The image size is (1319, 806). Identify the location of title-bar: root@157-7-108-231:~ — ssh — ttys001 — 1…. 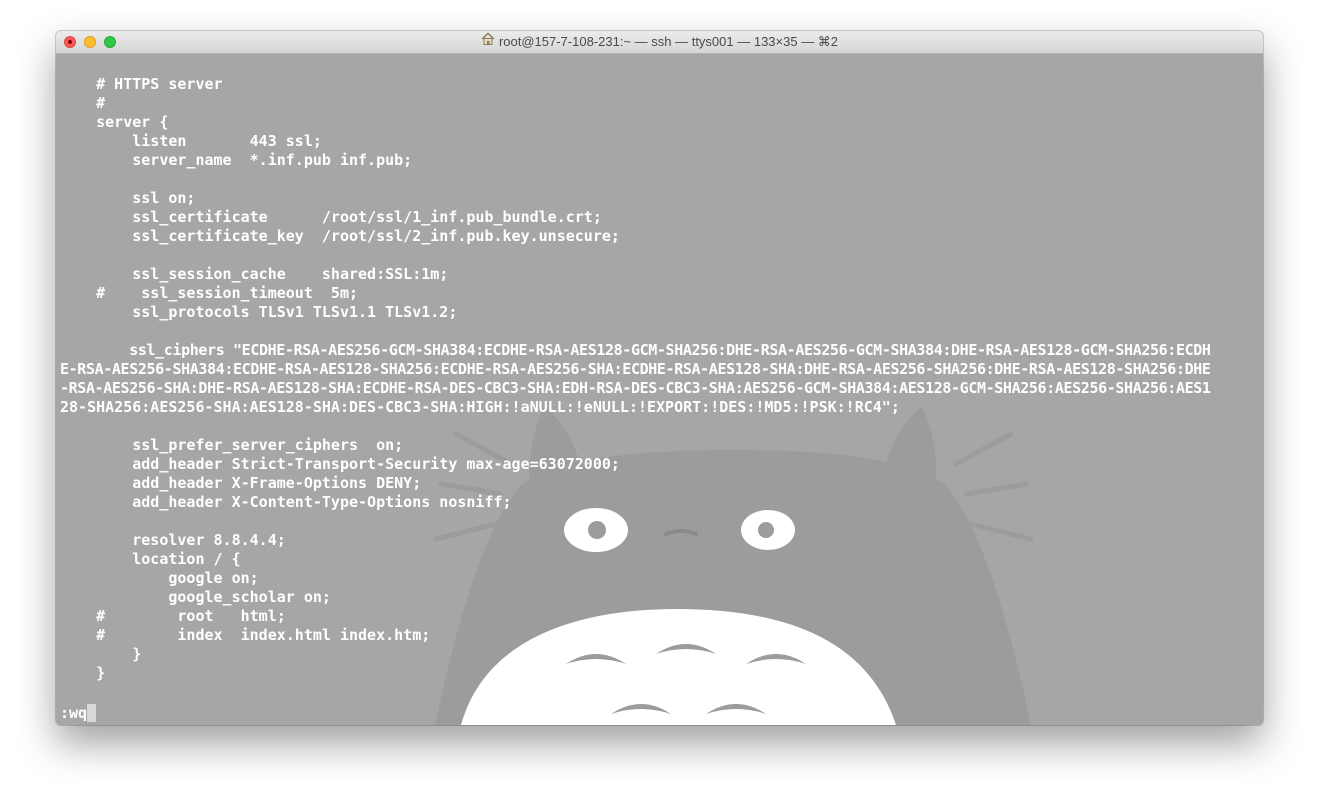
(659, 42).